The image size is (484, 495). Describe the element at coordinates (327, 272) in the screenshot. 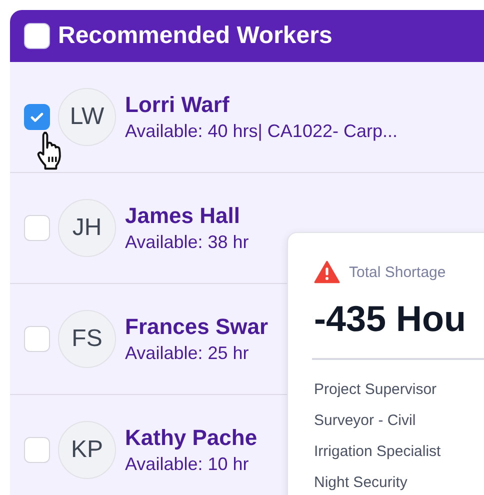

I see `warning-icon` at that location.